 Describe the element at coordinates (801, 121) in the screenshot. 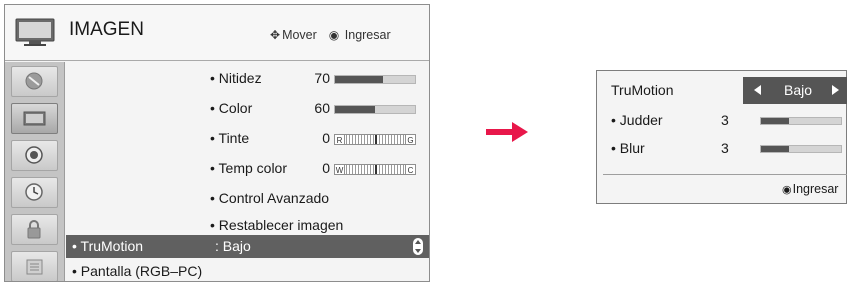

I see `judder-level-bar` at that location.